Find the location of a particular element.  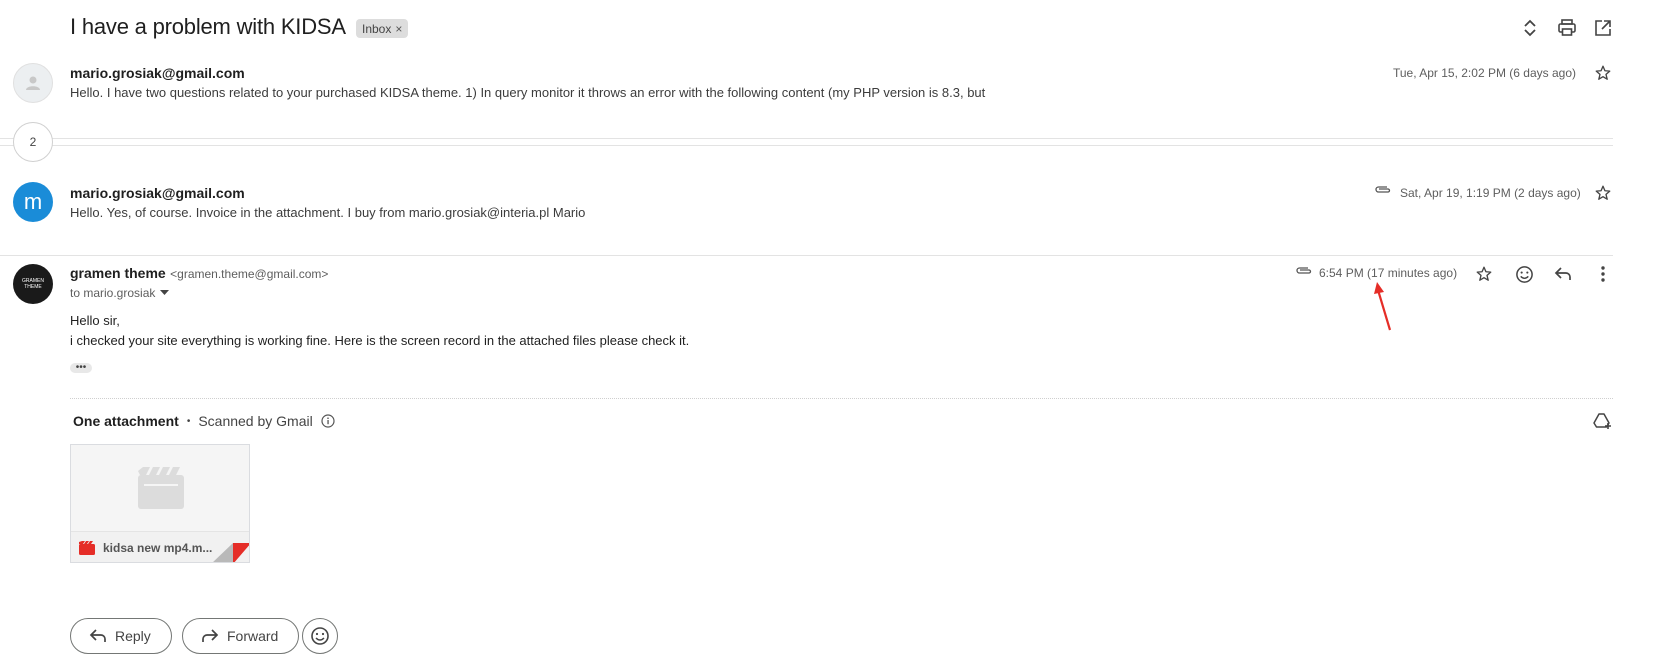

collapsed-divider-top is located at coordinates (806, 138).